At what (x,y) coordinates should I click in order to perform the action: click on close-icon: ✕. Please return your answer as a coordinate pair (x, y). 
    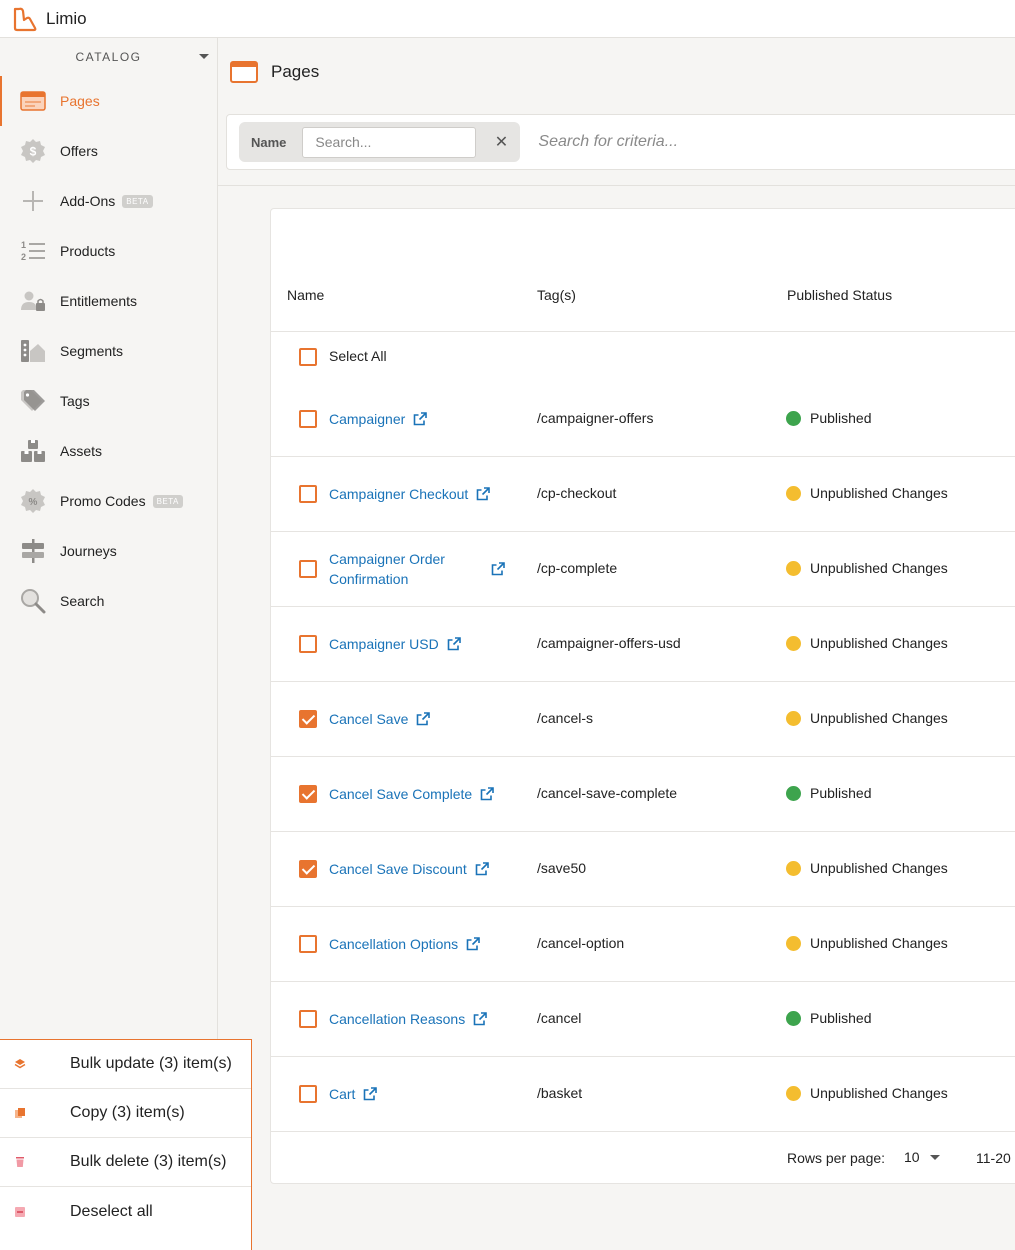
    Looking at the image, I should click on (501, 142).